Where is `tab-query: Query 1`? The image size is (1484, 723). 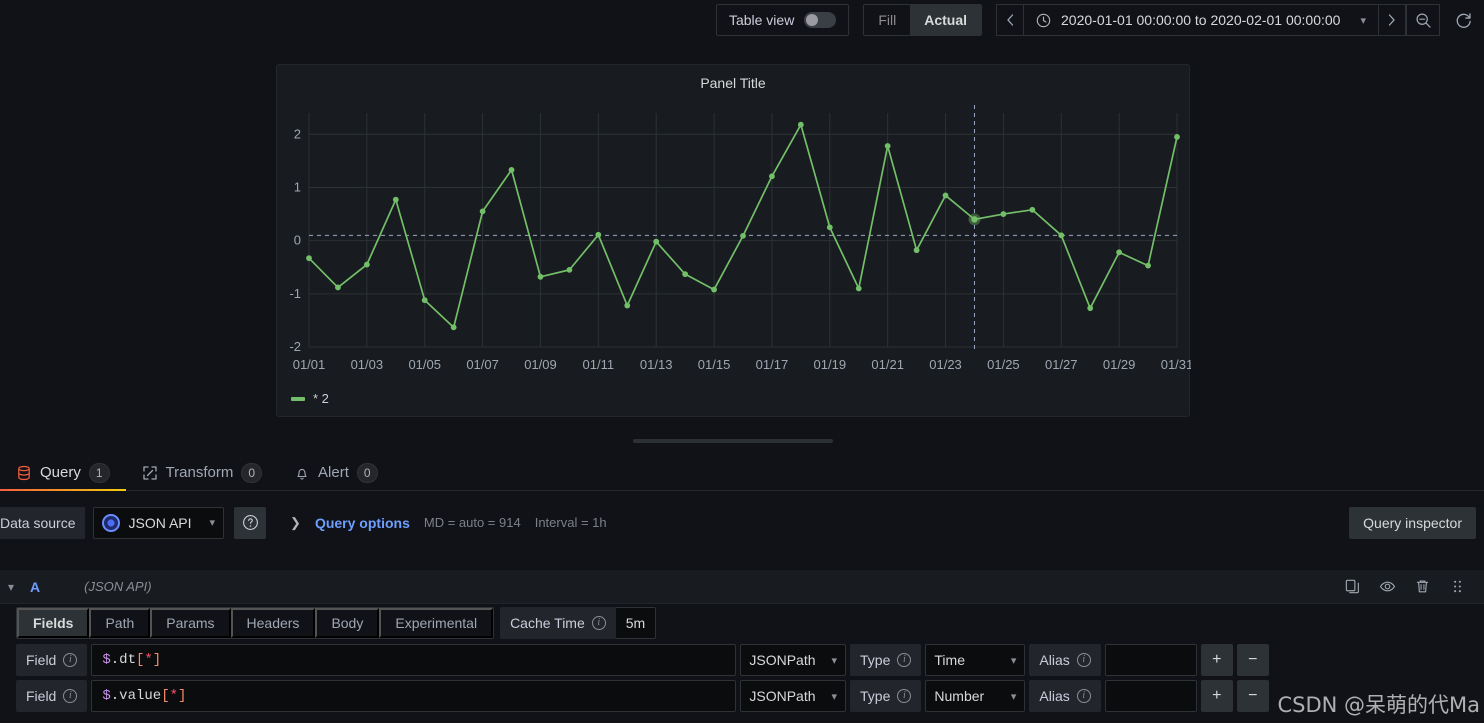
tab-query: Query 1 is located at coordinates (63, 473).